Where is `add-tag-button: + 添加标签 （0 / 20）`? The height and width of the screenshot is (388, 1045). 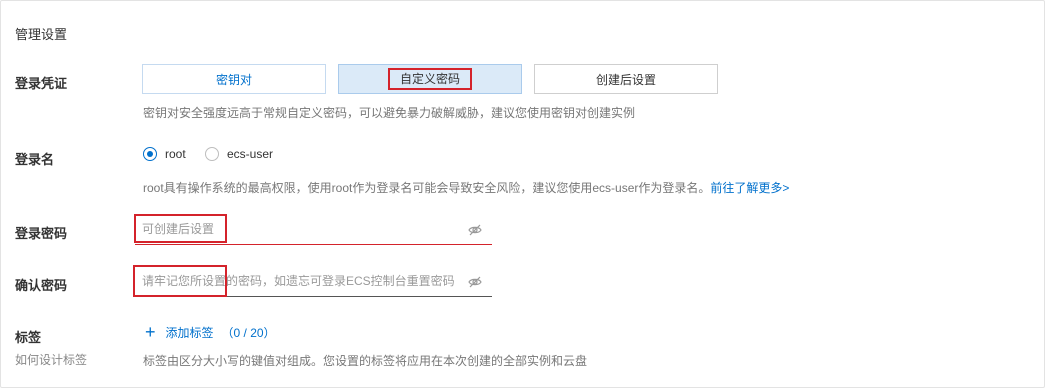
add-tag-button: + 添加标签 （0 / 20） is located at coordinates (209, 332).